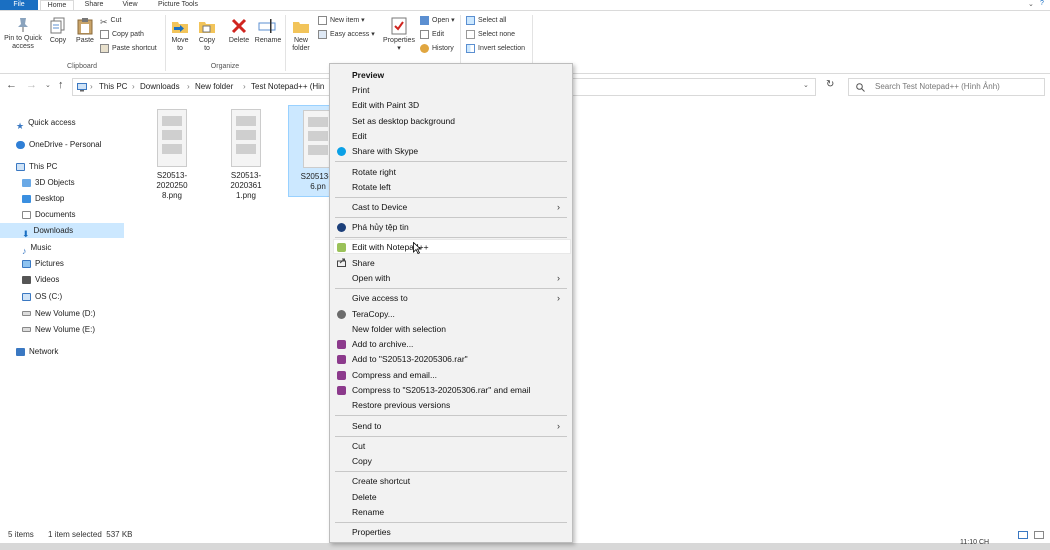  I want to click on desktop-icon, so click(26, 198).